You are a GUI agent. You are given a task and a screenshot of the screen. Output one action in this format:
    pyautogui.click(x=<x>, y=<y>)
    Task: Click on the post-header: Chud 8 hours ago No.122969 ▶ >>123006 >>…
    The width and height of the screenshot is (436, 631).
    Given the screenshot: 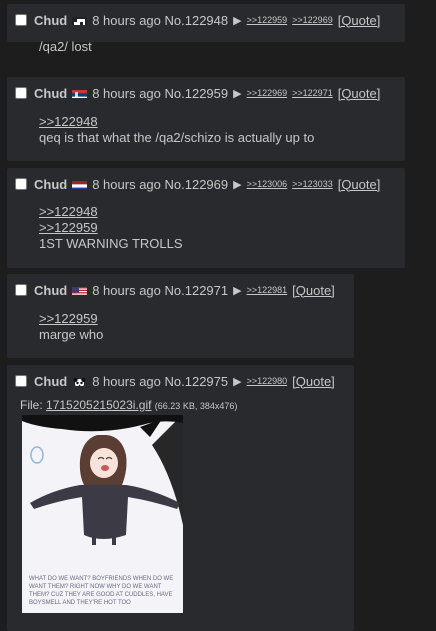 What is the action you would take?
    pyautogui.click(x=197, y=184)
    